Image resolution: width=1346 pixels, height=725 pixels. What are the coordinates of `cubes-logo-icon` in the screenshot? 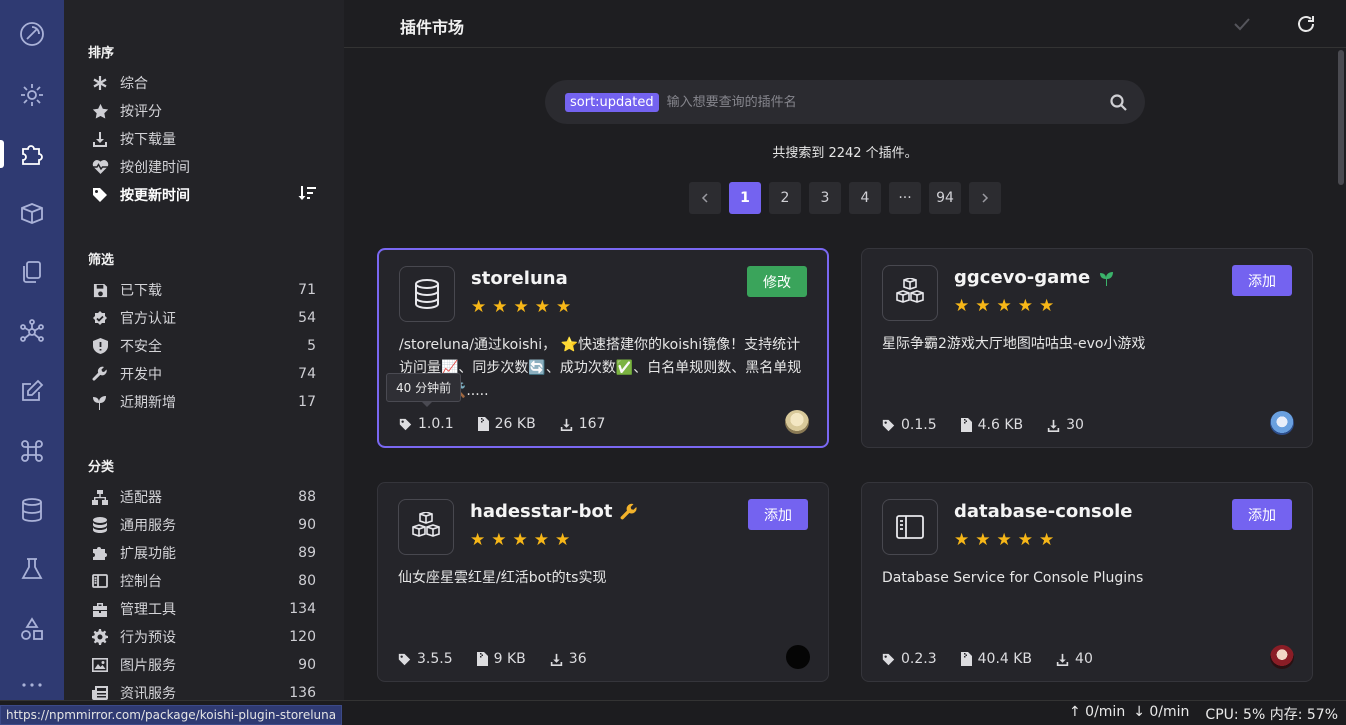 It's located at (910, 293).